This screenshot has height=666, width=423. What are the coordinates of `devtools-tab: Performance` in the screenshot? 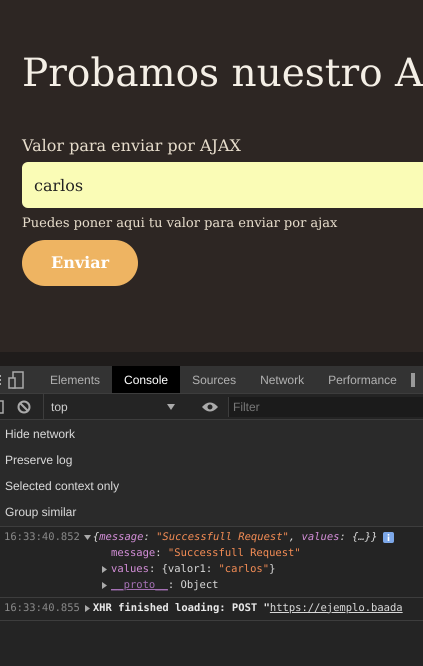 It's located at (362, 379).